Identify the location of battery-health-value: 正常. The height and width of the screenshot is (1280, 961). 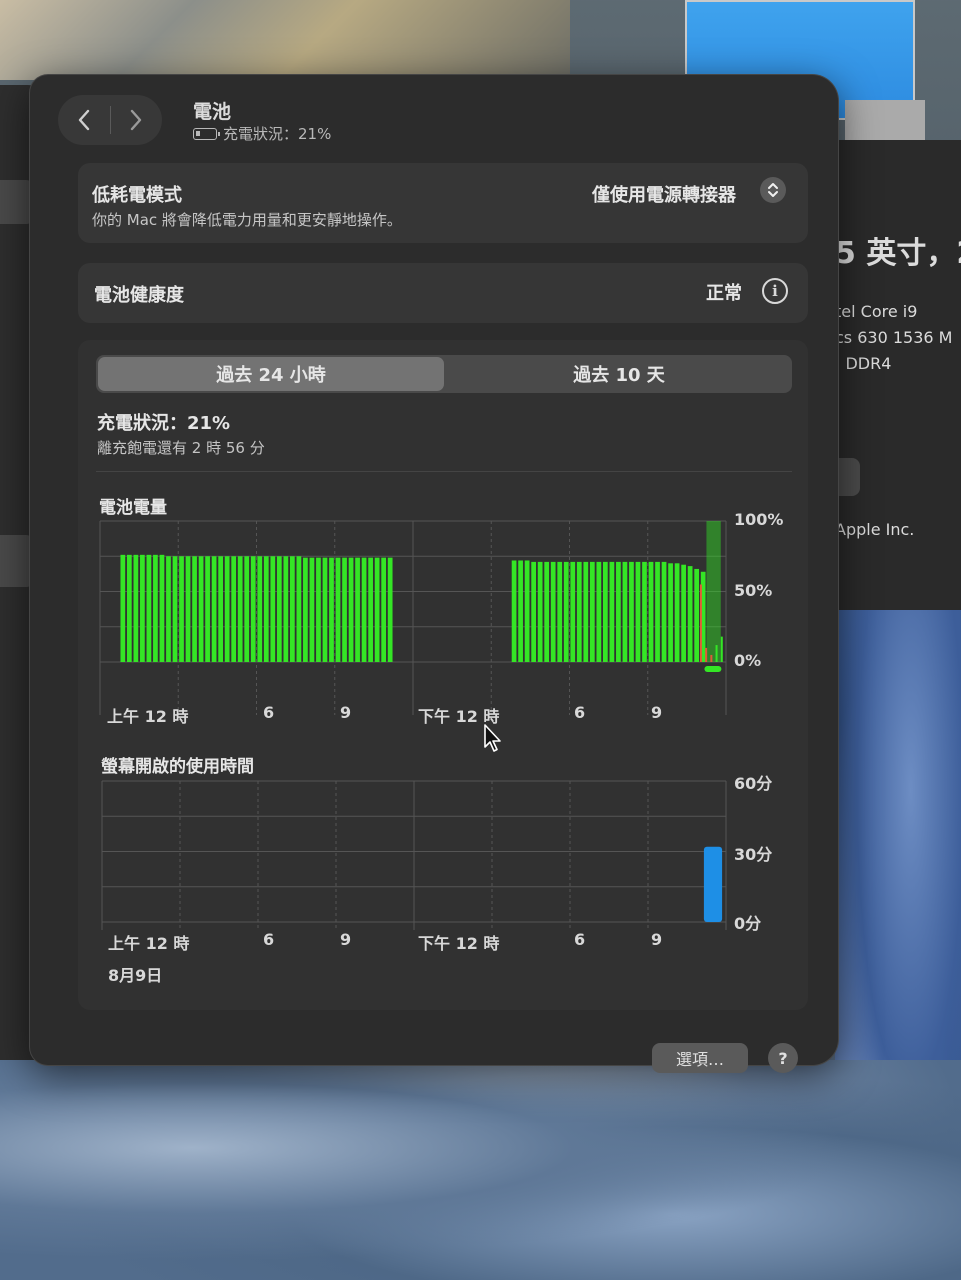
(724, 293).